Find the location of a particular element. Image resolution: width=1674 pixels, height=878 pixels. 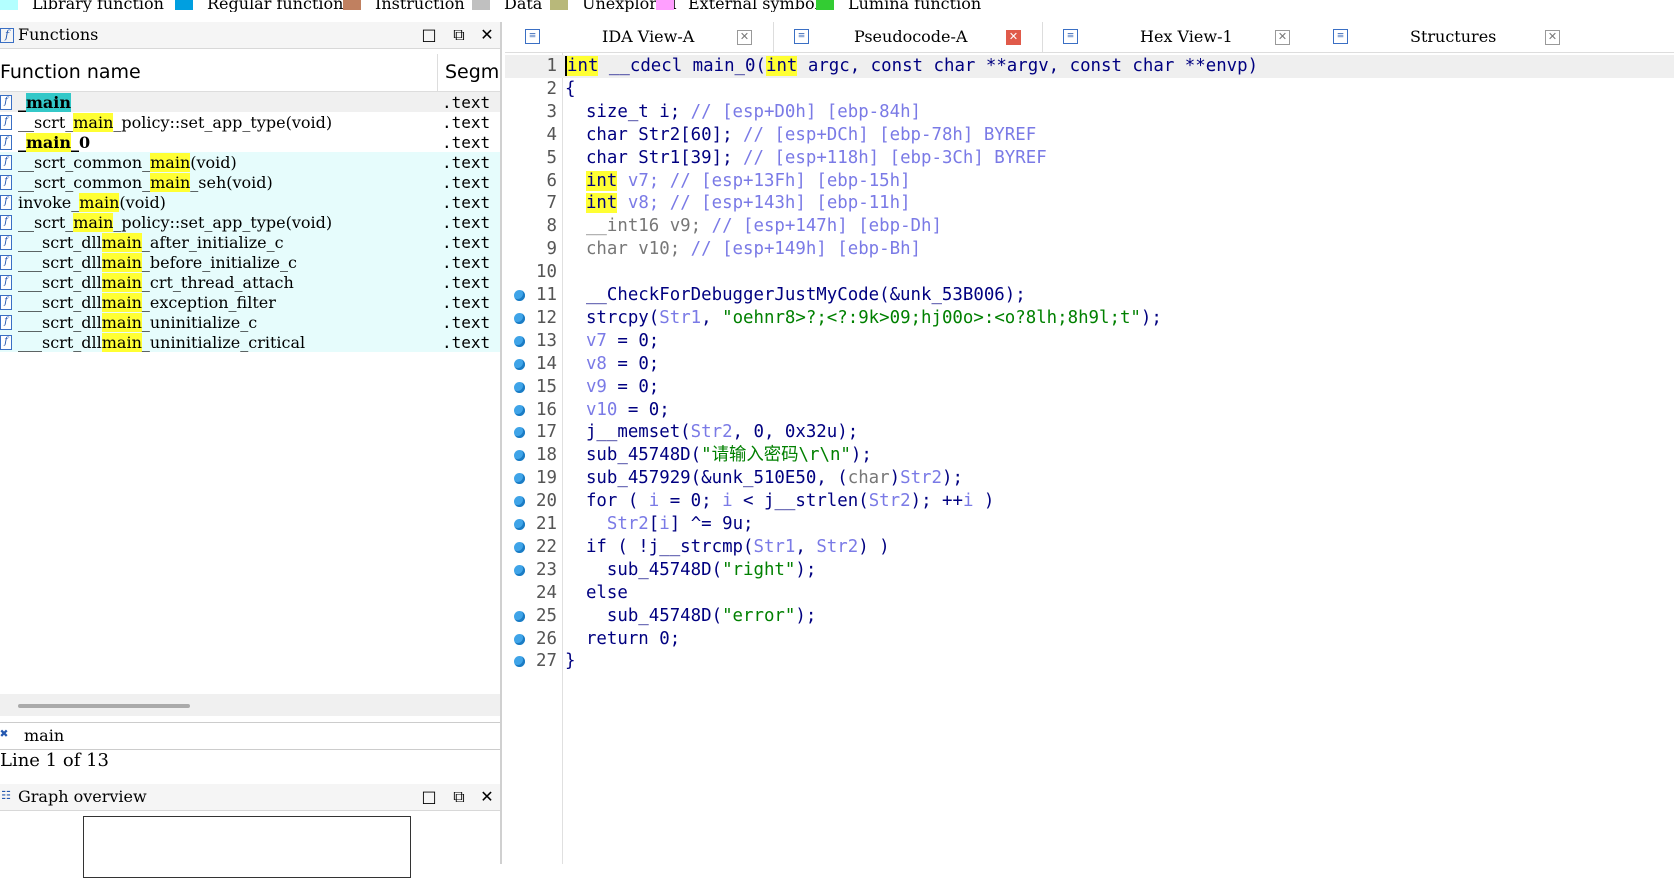

line-number: 7 is located at coordinates (551, 203).